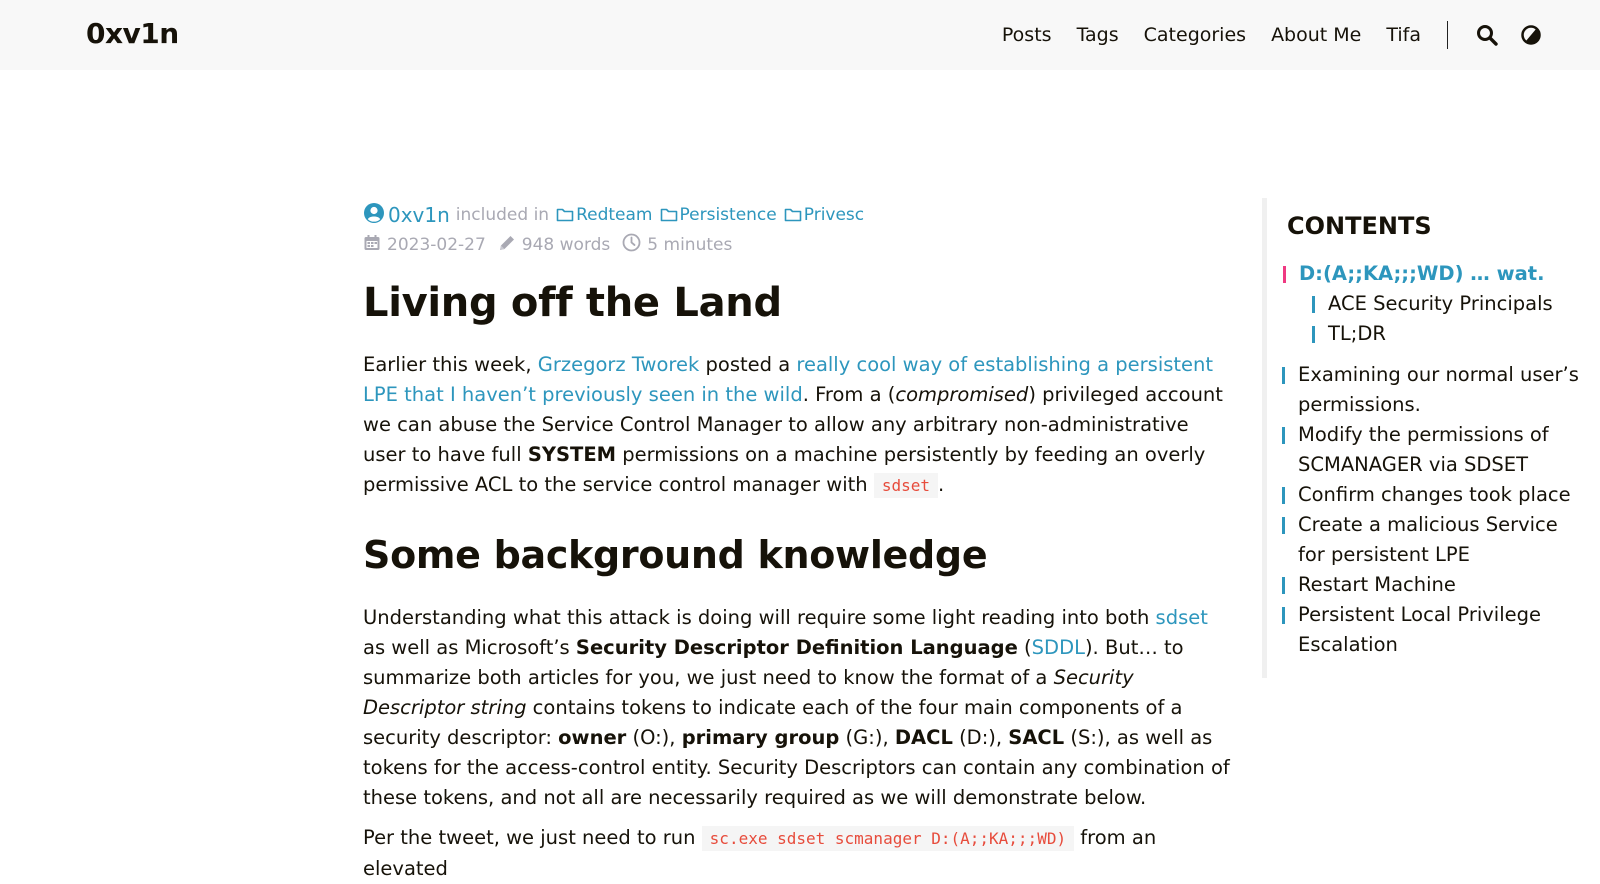  Describe the element at coordinates (1435, 390) in the screenshot. I see `toc-item-examining: Examining our normal user’s permissions.` at that location.